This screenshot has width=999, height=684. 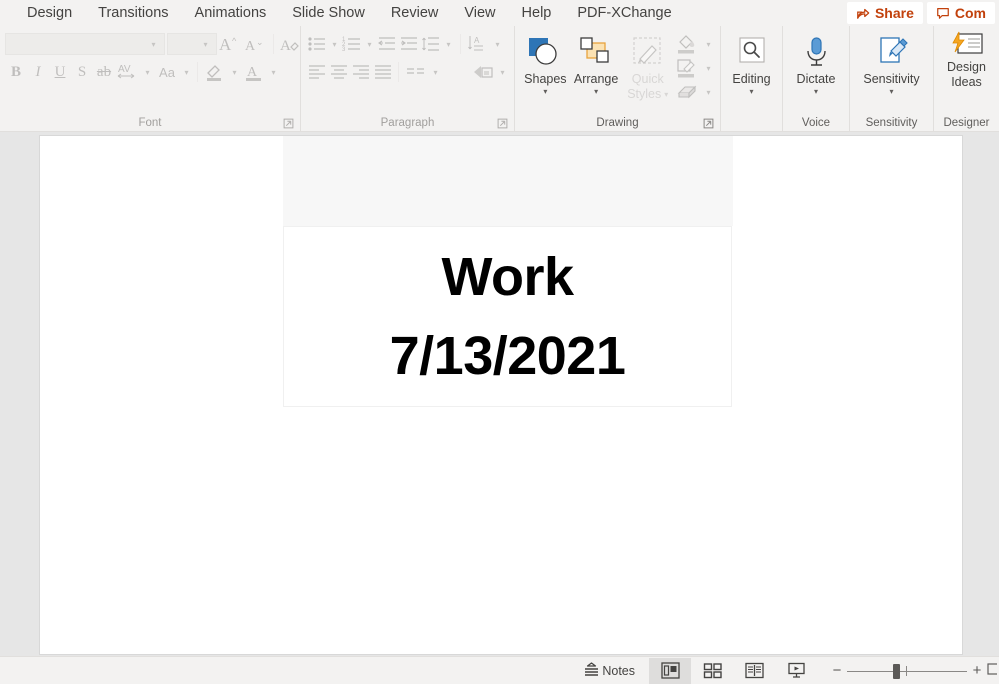 What do you see at coordinates (687, 44) in the screenshot?
I see `shape-fill-icon` at bounding box center [687, 44].